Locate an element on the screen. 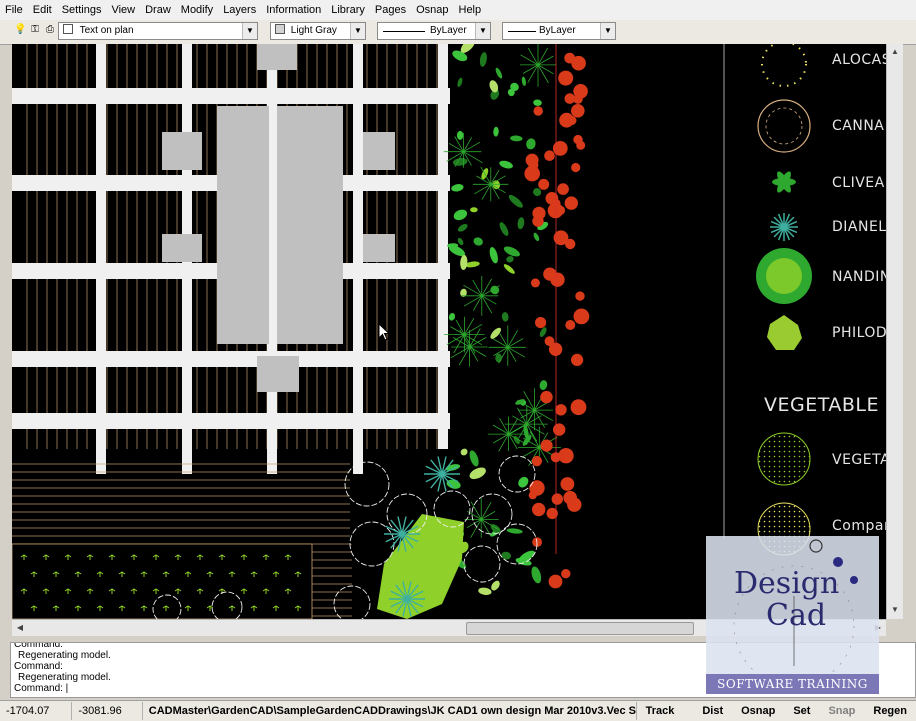  legend-label-alocasia: ALOCAS is located at coordinates (859, 60).